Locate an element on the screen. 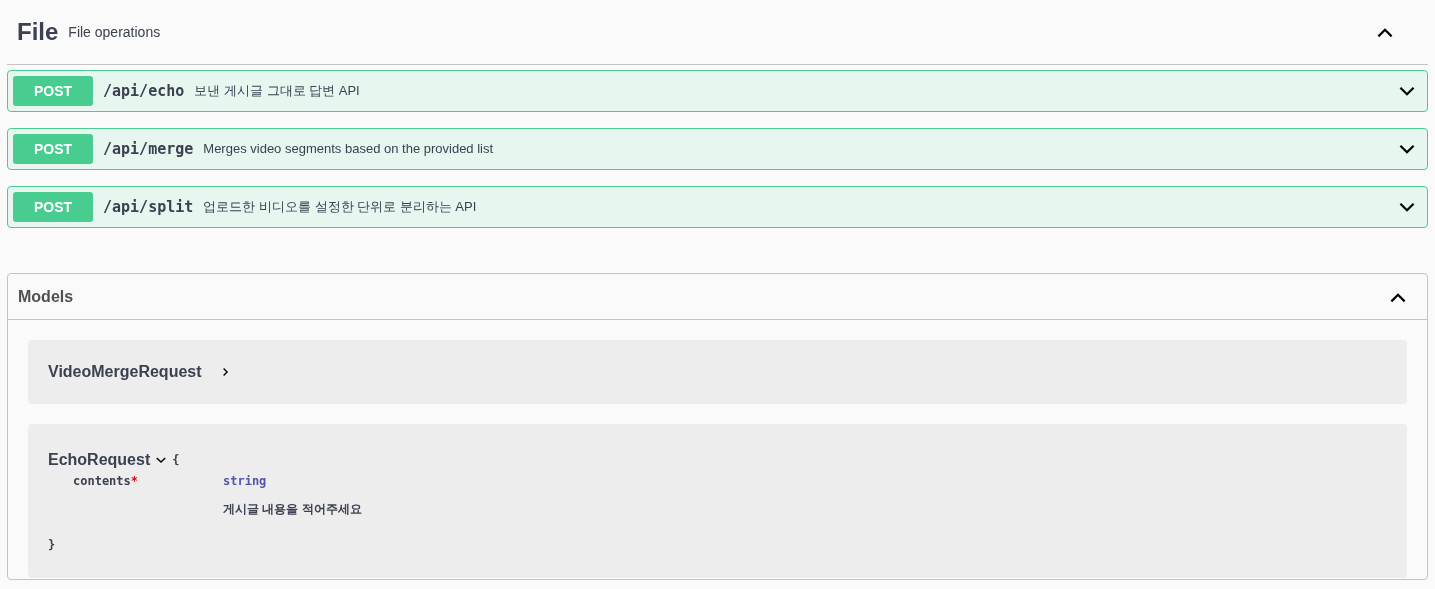  model-name: VideoMergeRequest is located at coordinates (125, 372).